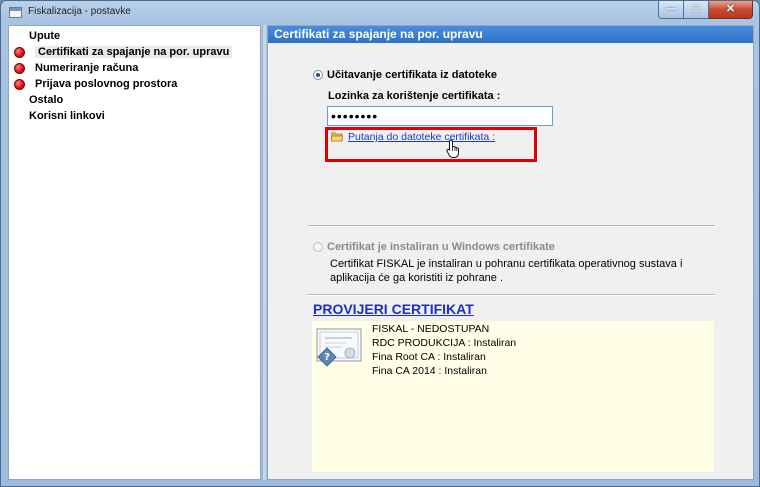 The width and height of the screenshot is (760, 487). I want to click on radio-load-from-file-label: Učitavanje certifikata iz datoteke, so click(412, 75).